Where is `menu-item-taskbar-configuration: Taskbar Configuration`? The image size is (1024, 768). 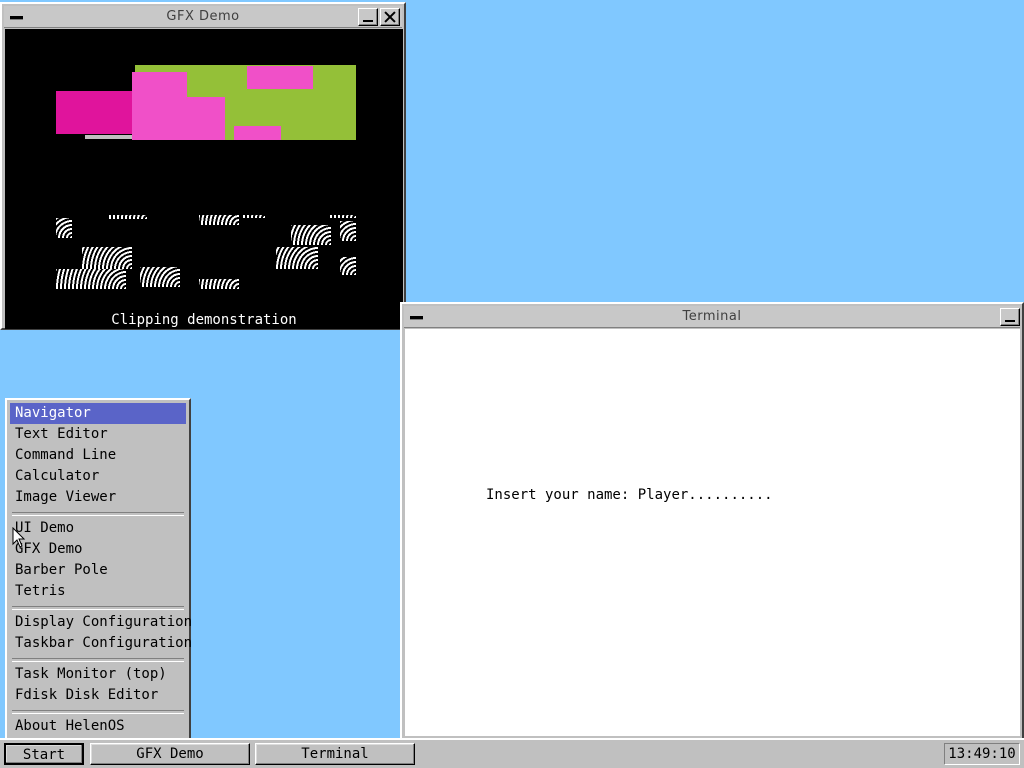 menu-item-taskbar-configuration: Taskbar Configuration is located at coordinates (101, 643).